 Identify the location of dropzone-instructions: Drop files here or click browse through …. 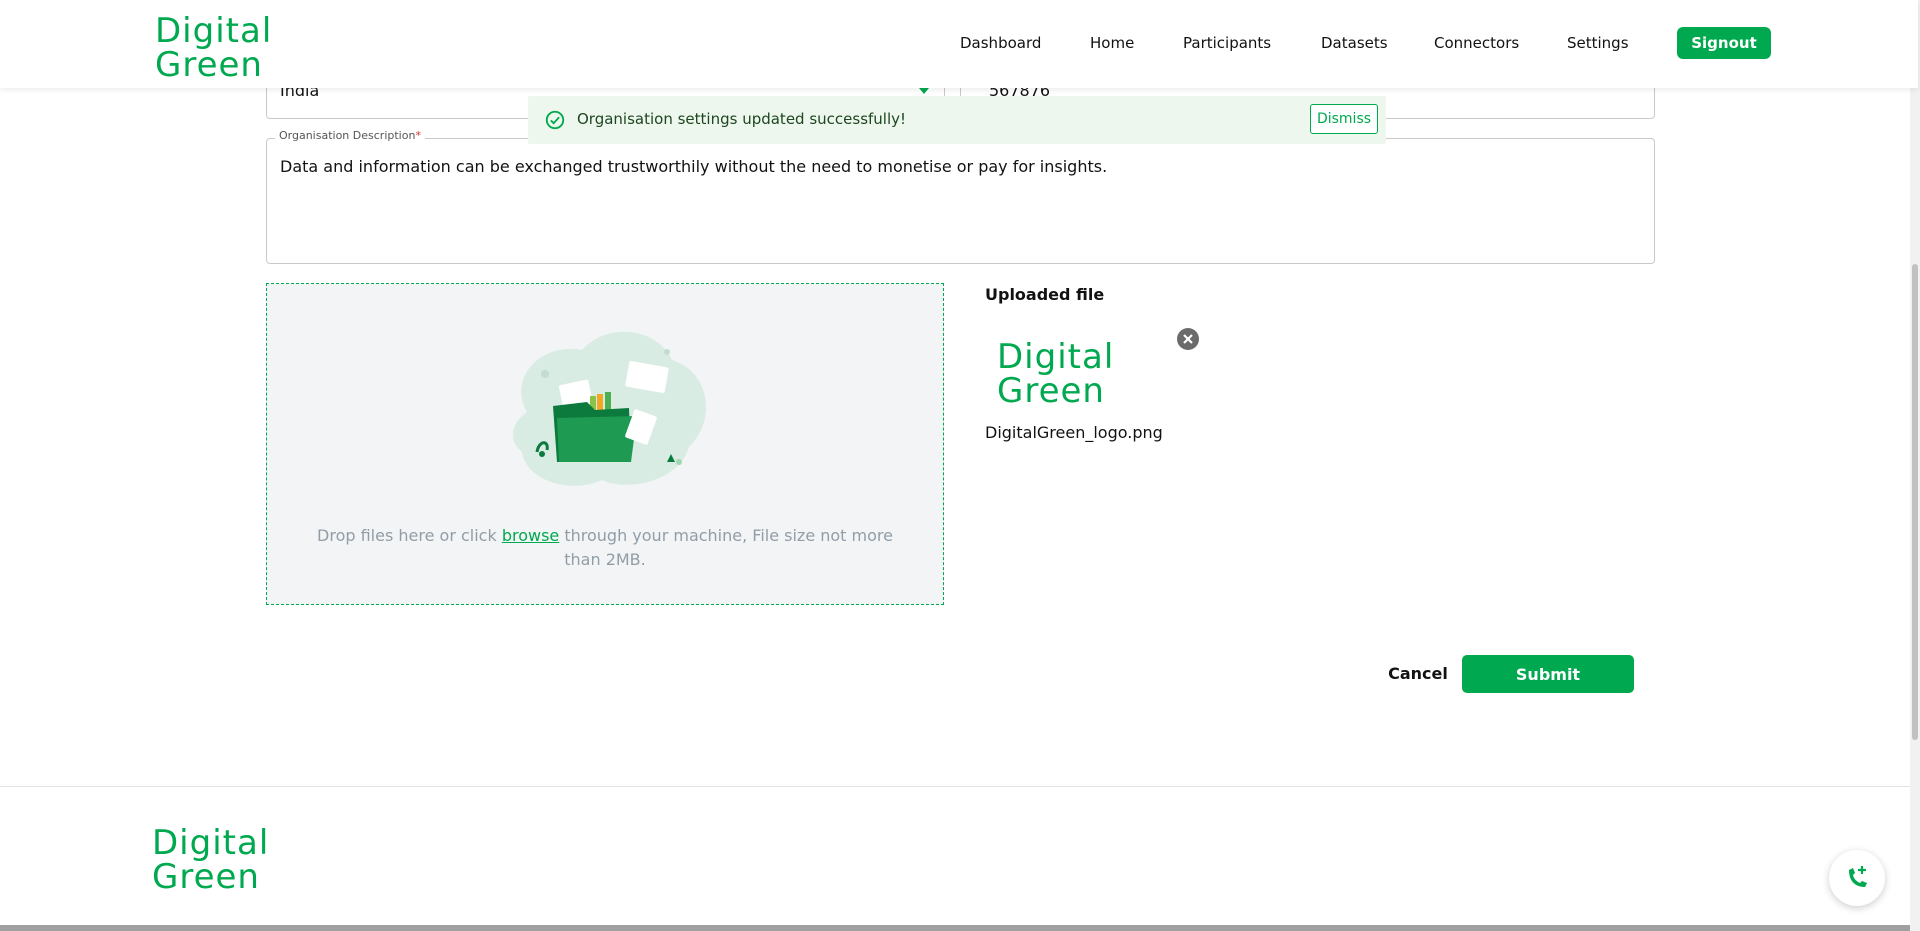
(605, 547).